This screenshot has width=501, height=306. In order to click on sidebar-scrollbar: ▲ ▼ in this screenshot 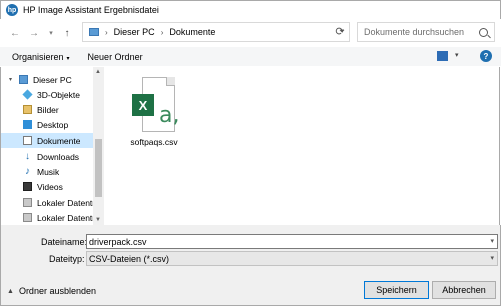, I will do `click(98, 146)`.